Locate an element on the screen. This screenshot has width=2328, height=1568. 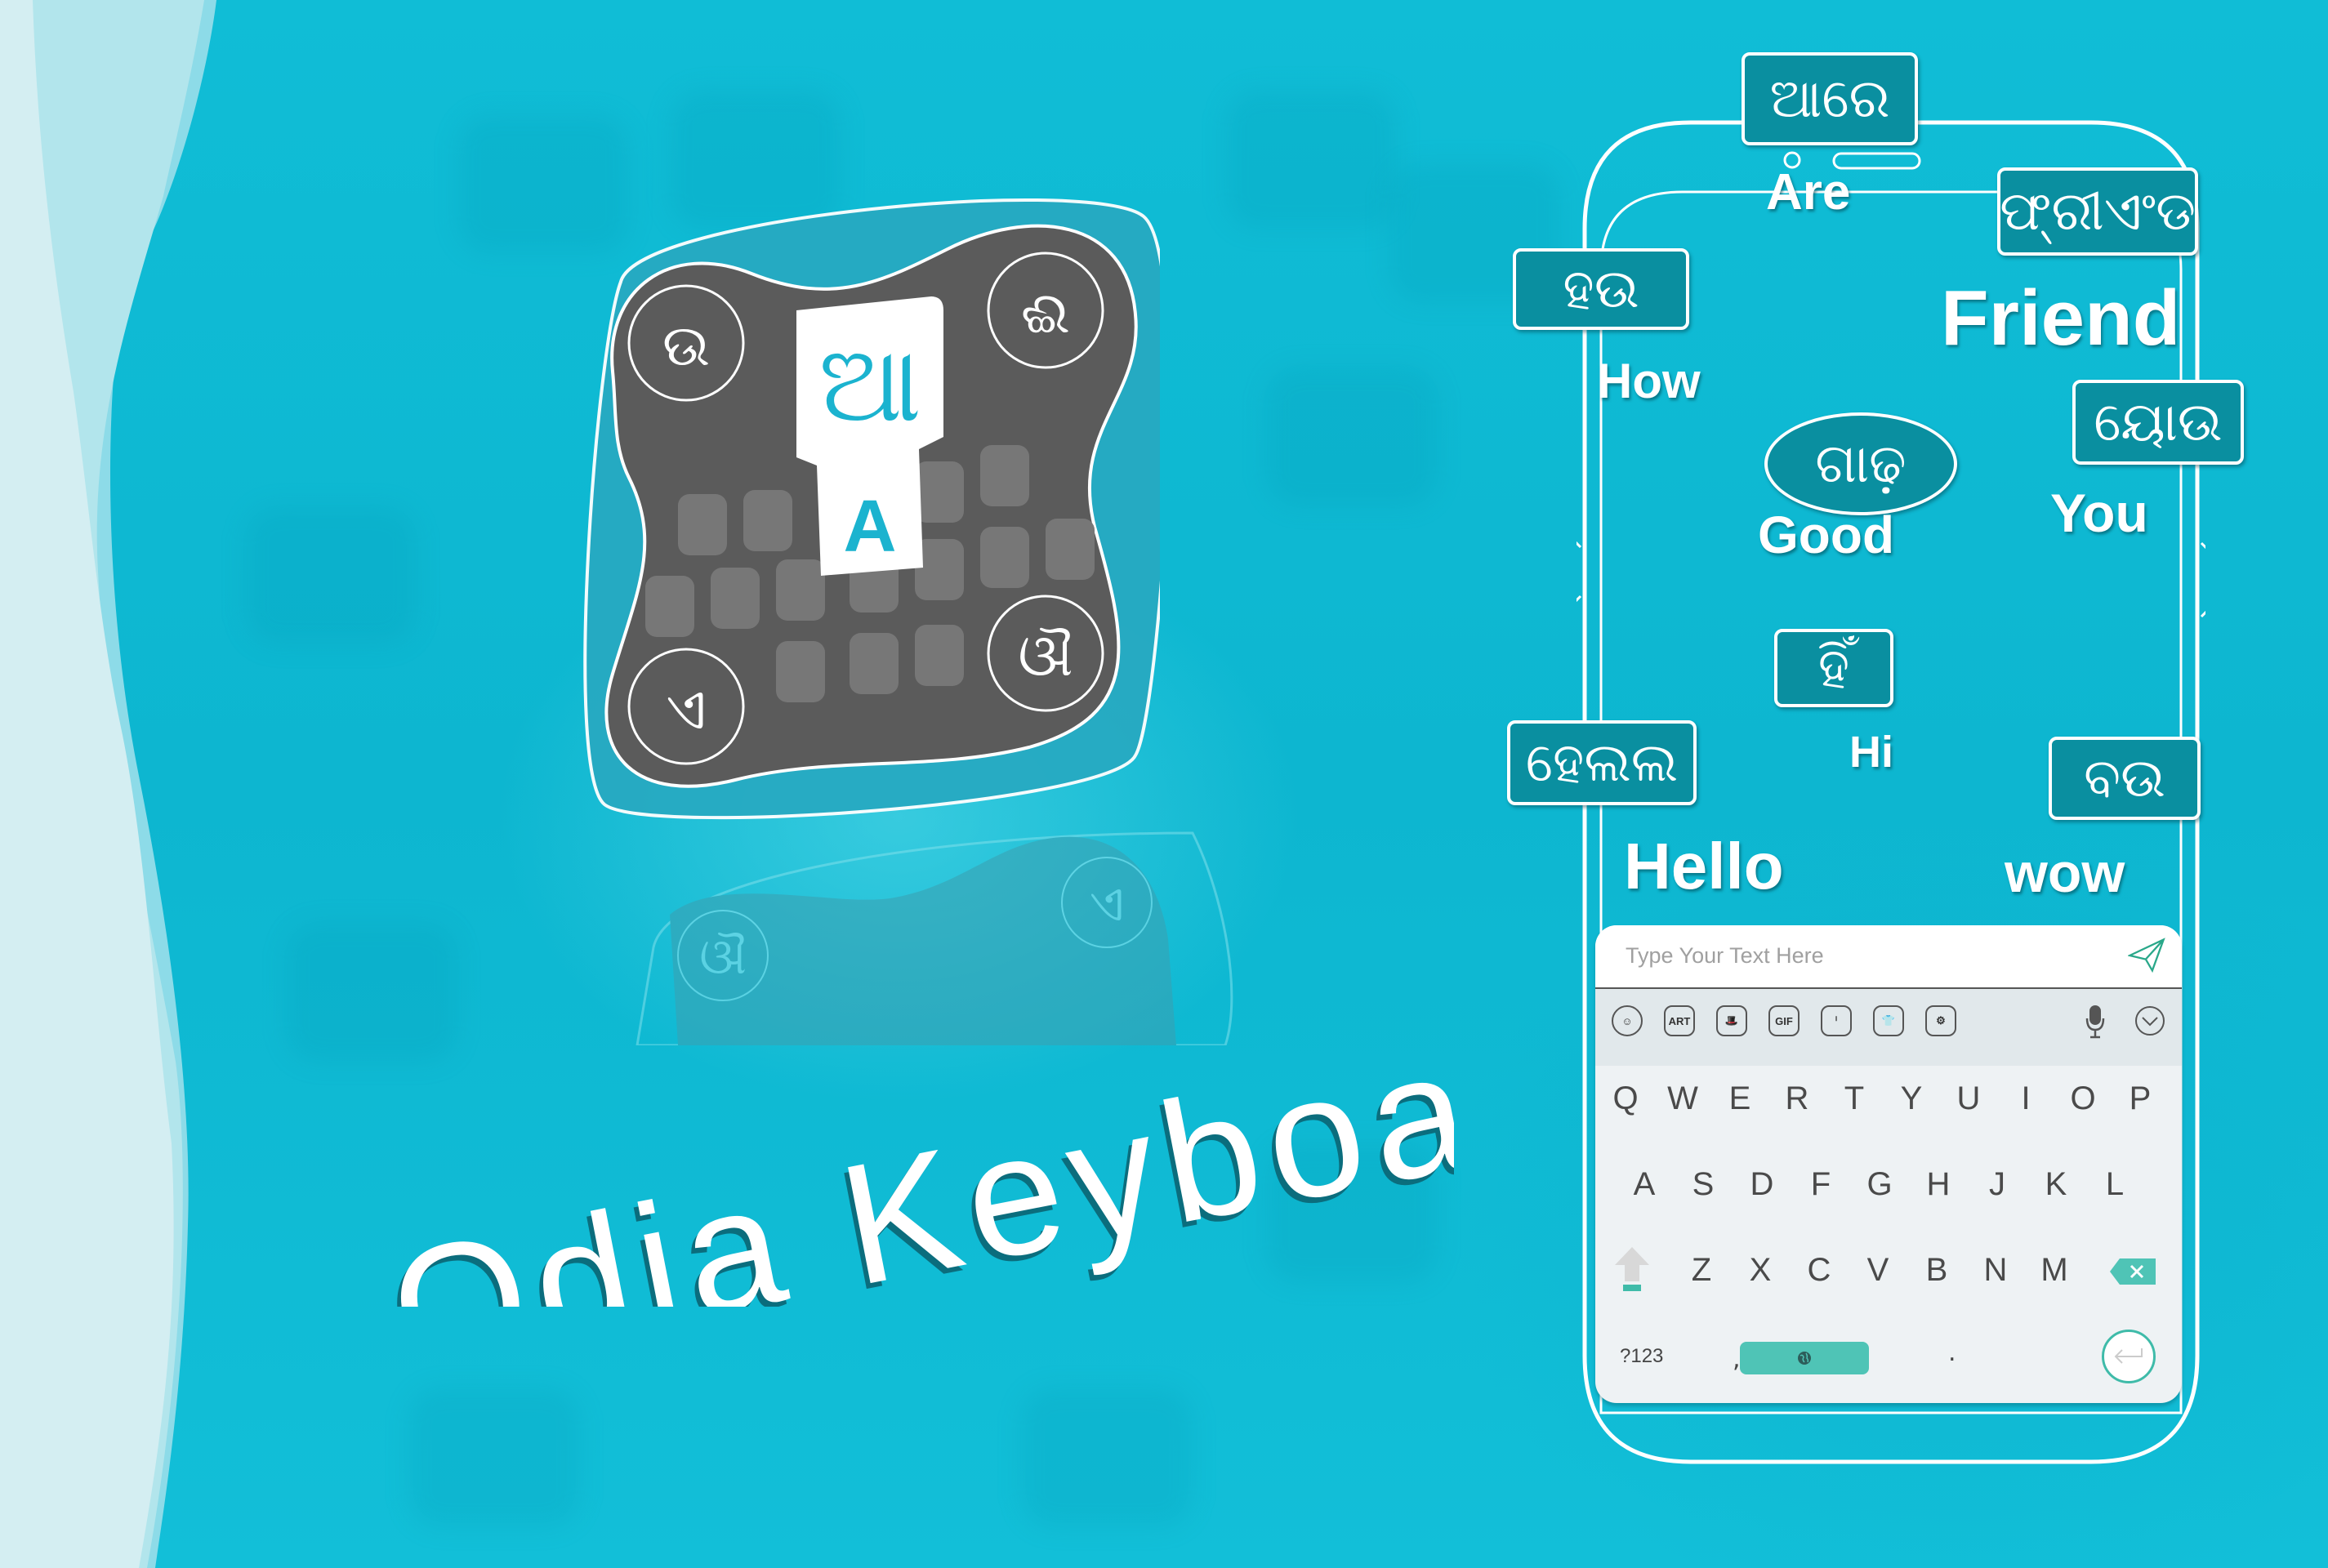
key: P is located at coordinates (2140, 1098).